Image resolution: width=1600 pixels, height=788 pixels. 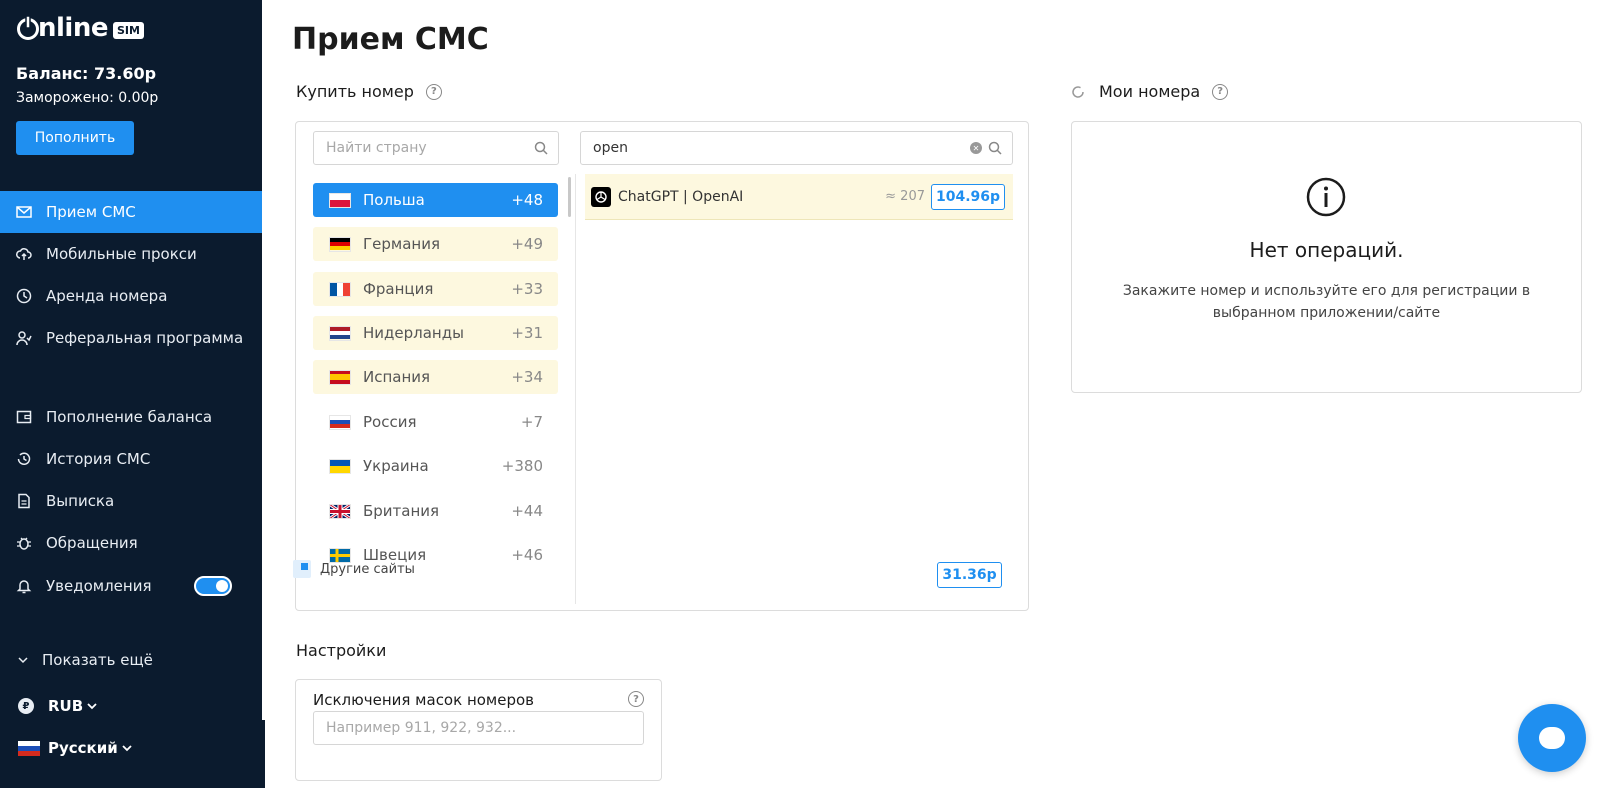 What do you see at coordinates (968, 196) in the screenshot?
I see `service-price-button: 104.96р` at bounding box center [968, 196].